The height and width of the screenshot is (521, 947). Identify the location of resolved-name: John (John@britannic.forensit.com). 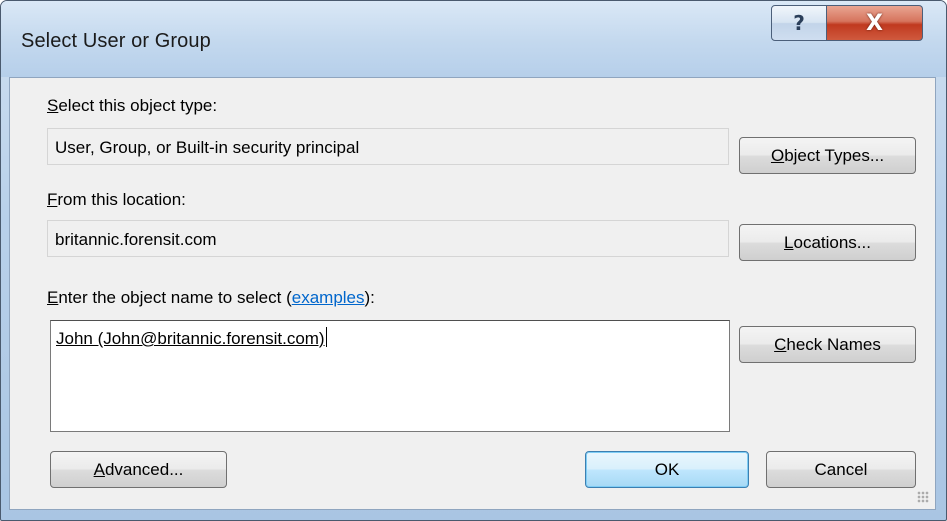
(190, 338).